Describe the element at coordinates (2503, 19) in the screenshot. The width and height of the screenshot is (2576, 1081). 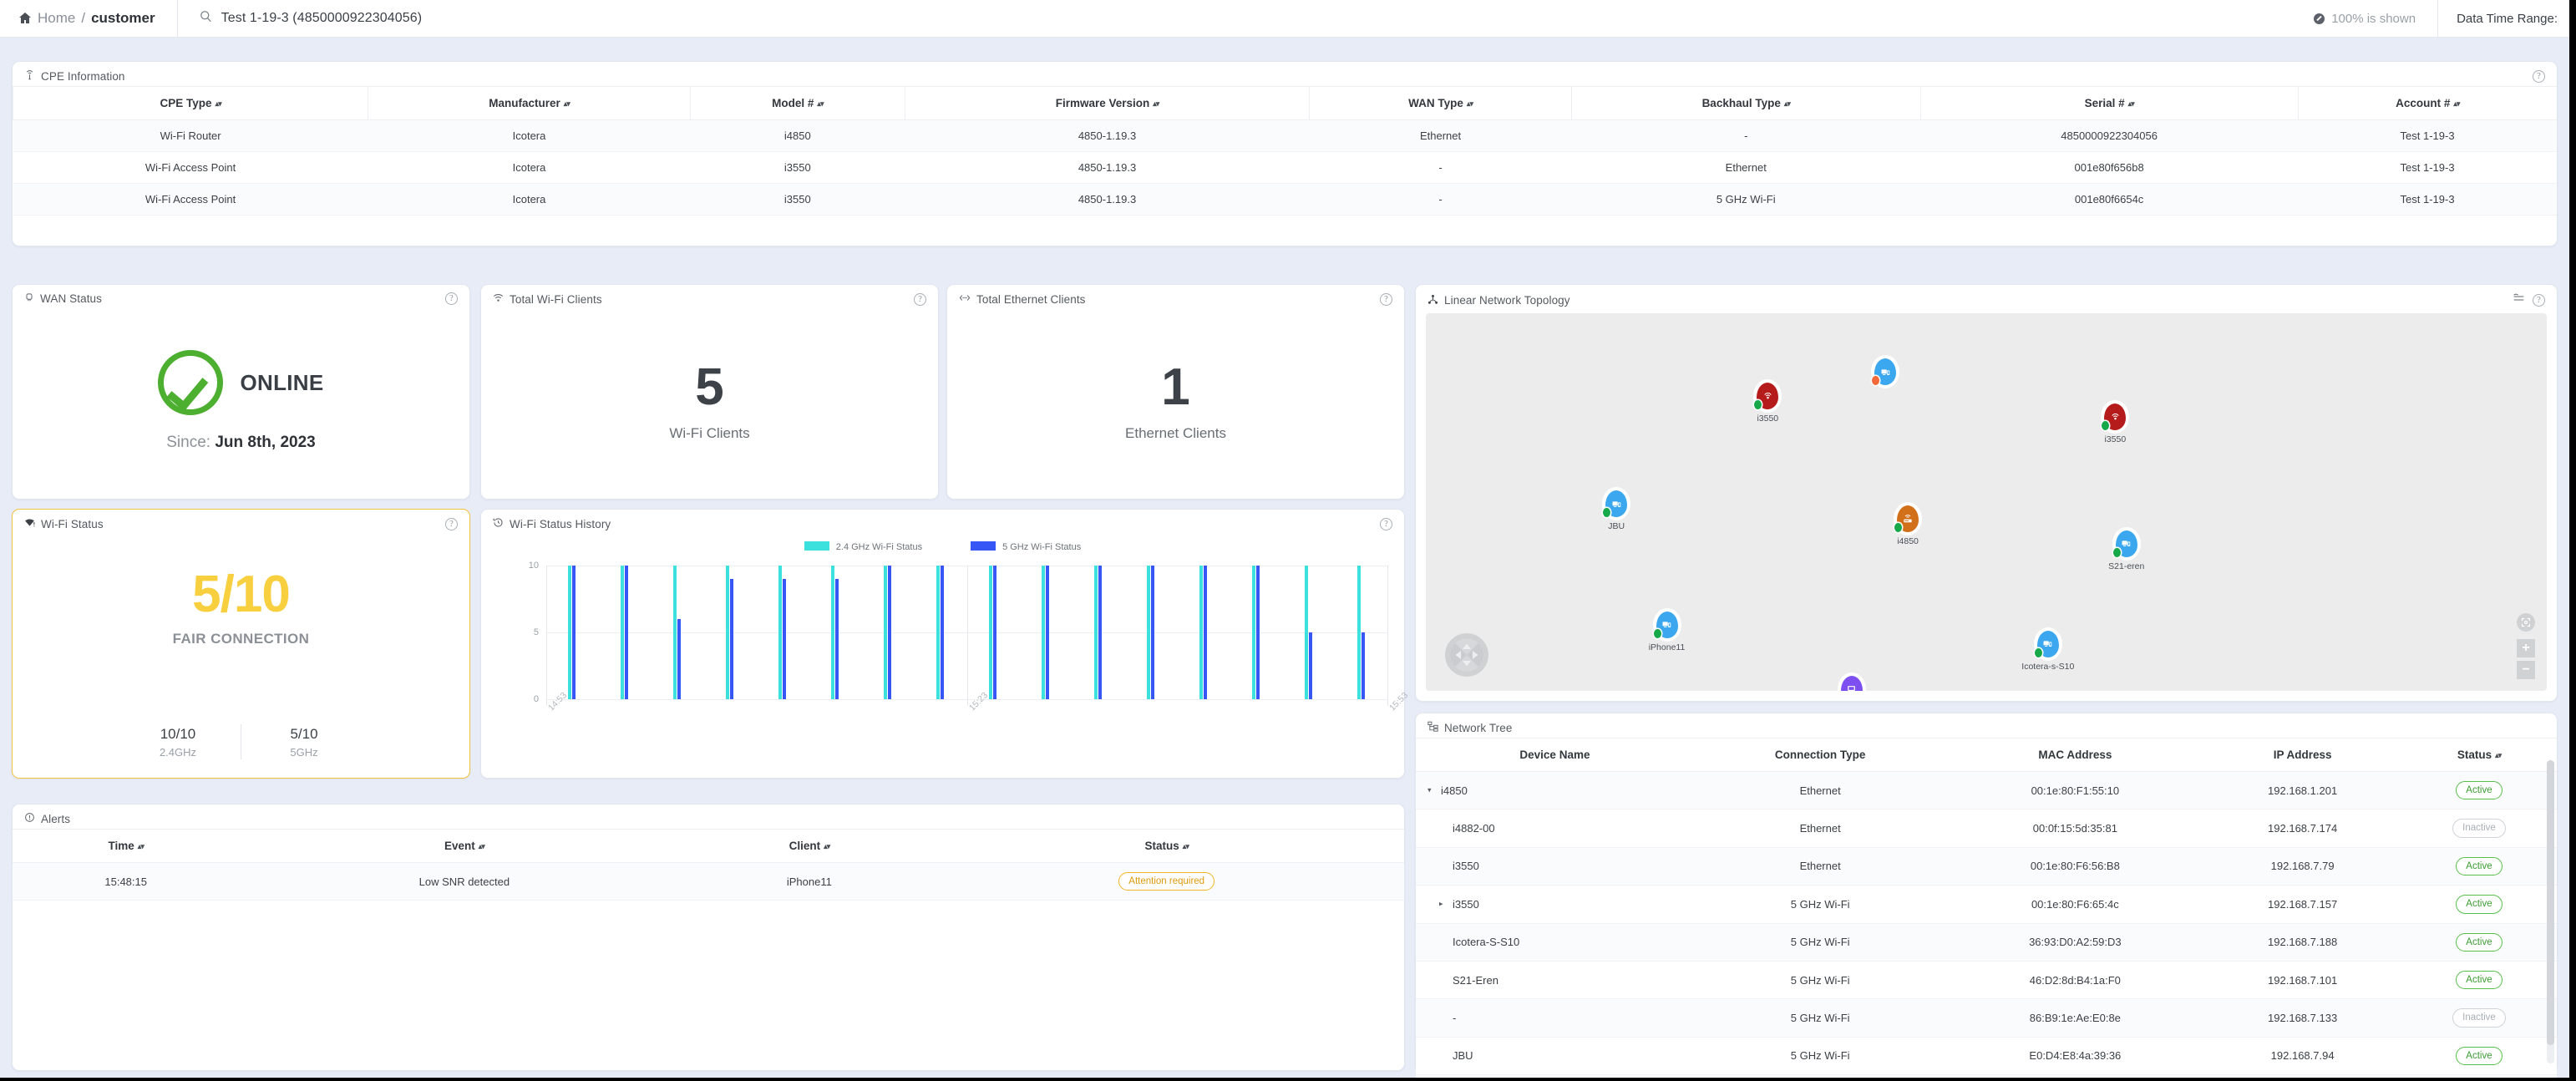
I see `data-time-range-control: Data Time Range:` at that location.